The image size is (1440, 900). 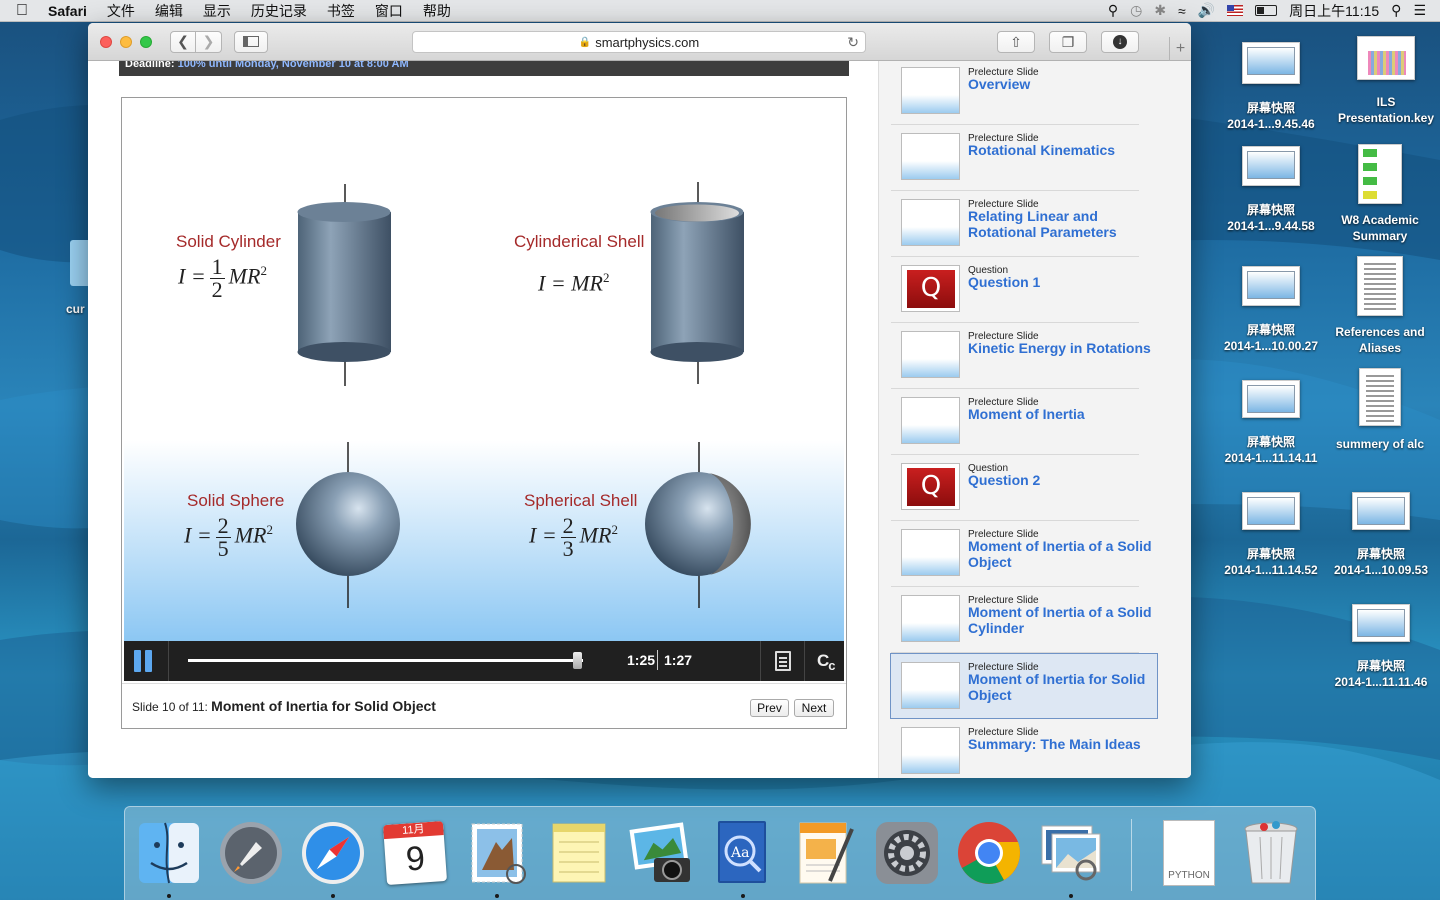 I want to click on back-button: ❮, so click(x=183, y=41).